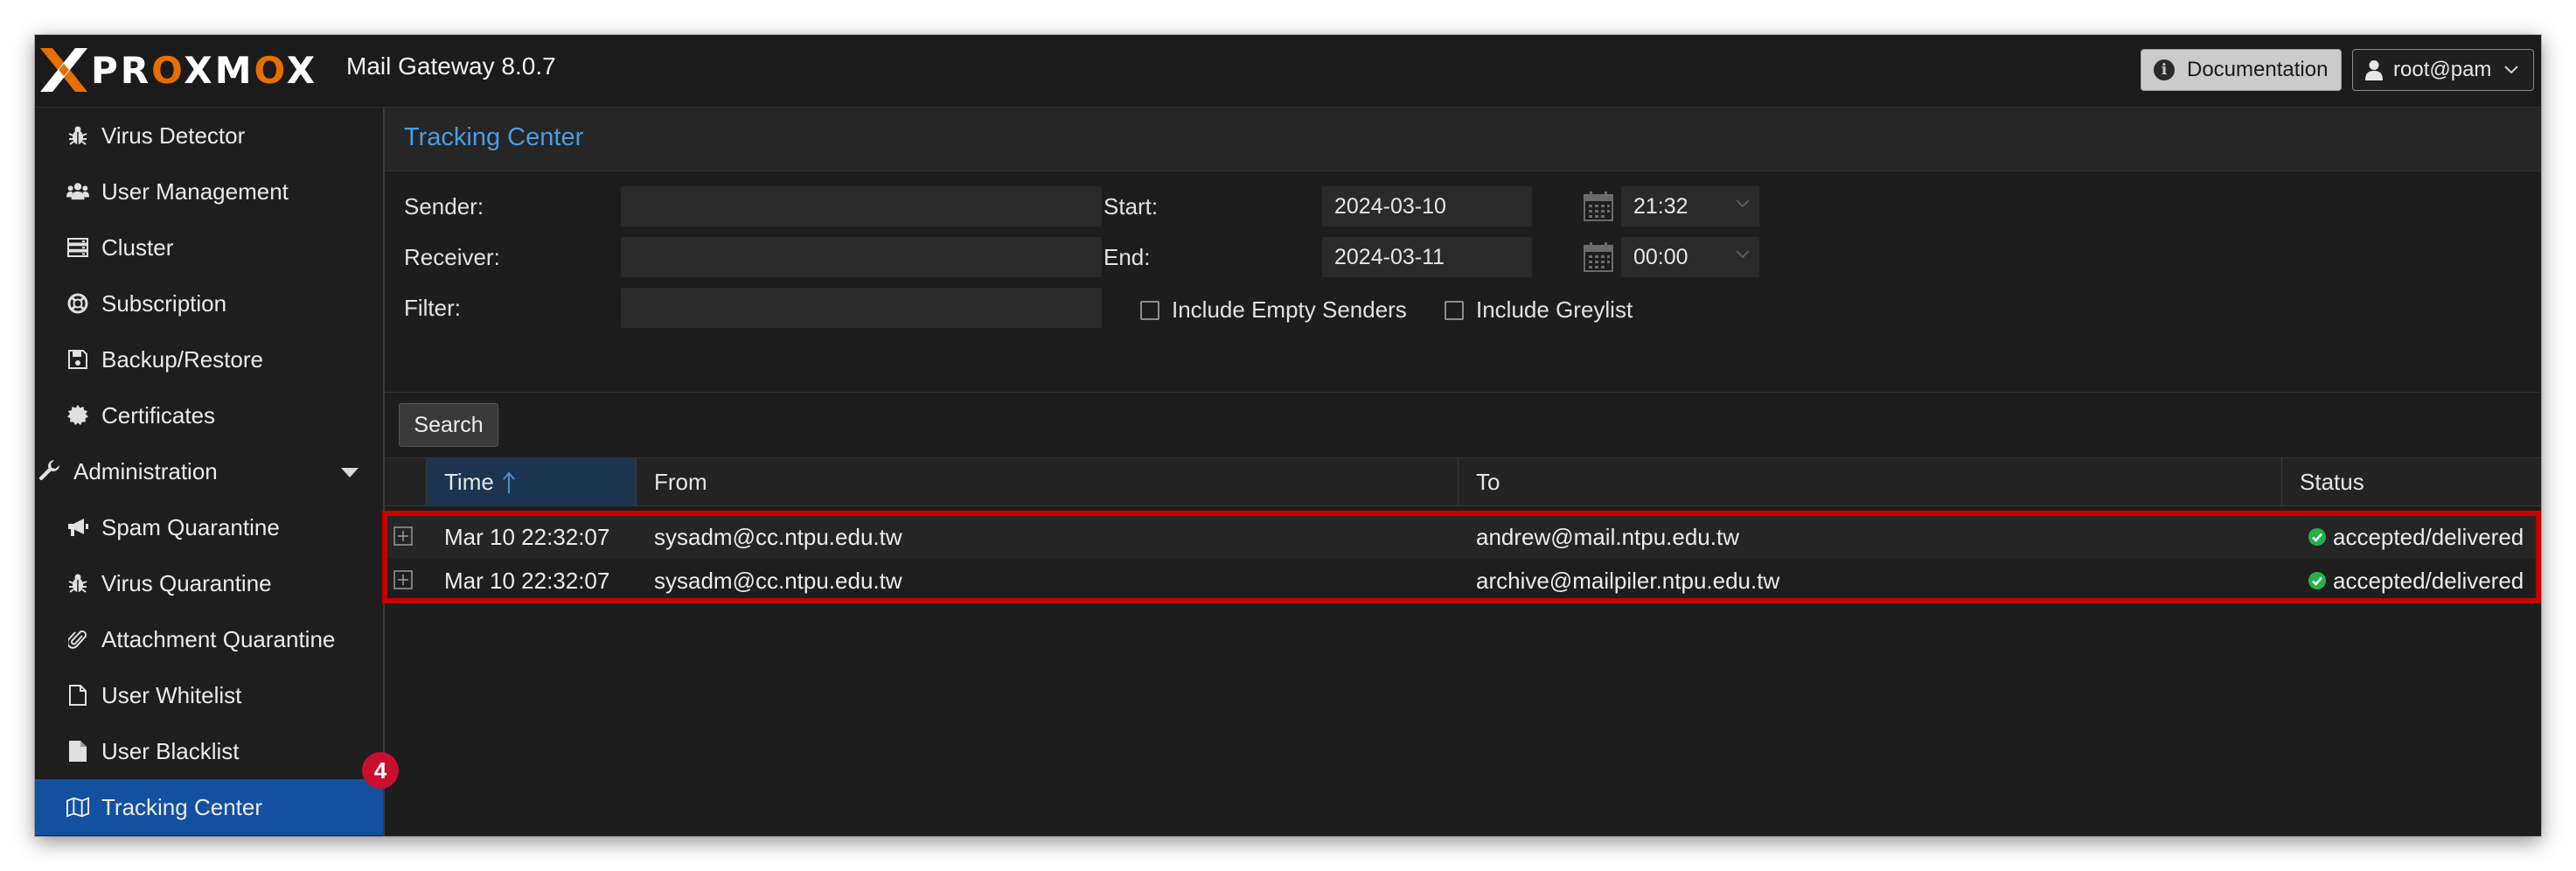 This screenshot has width=2576, height=871. I want to click on collapse-arrow-icon, so click(350, 473).